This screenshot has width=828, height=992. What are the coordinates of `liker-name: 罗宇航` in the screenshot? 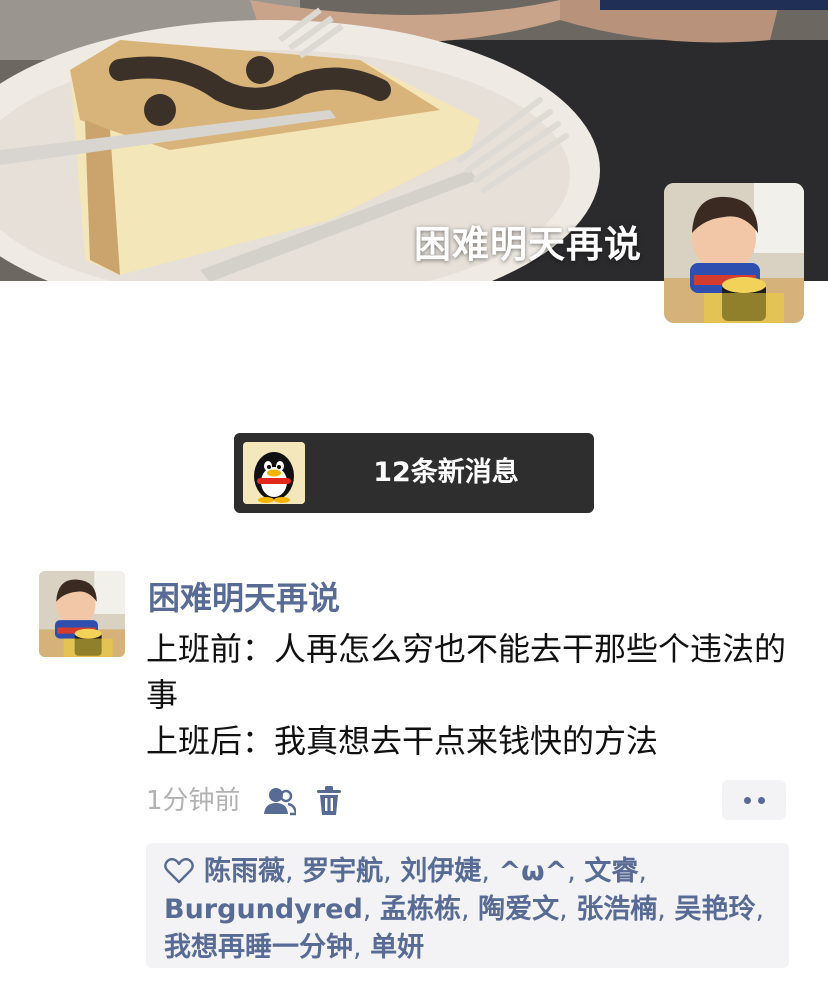 It's located at (342, 871).